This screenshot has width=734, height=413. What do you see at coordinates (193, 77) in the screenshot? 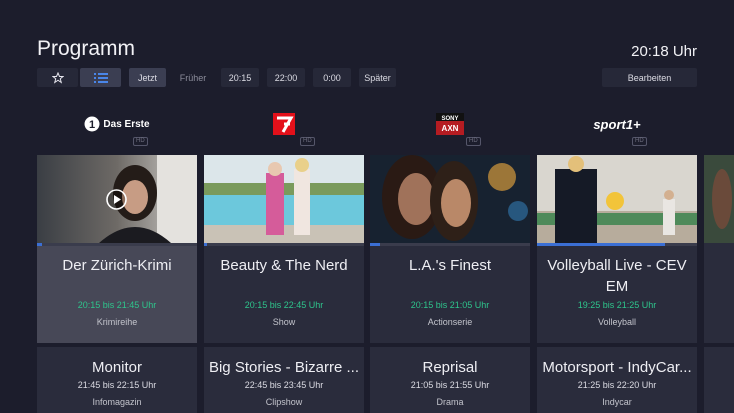
I see `earlier-button: Früher` at bounding box center [193, 77].